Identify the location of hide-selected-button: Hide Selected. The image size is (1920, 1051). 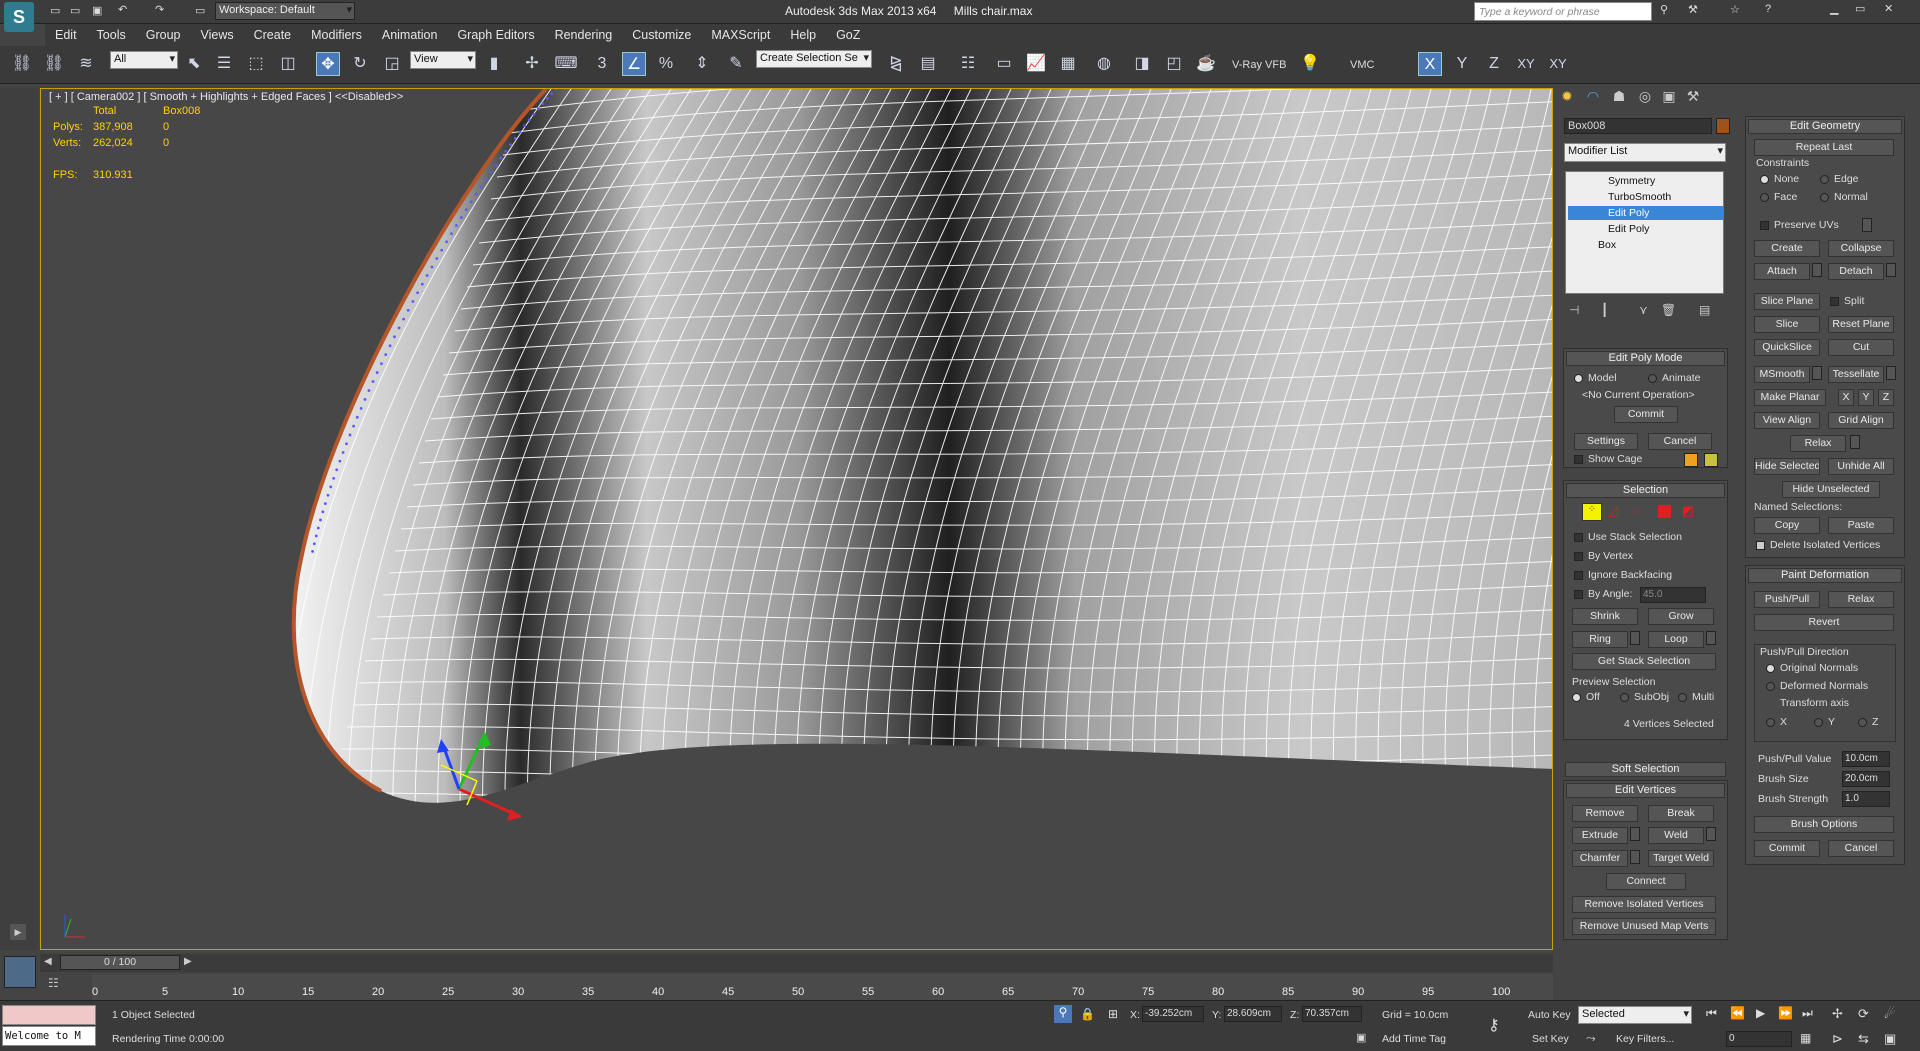
(1787, 466).